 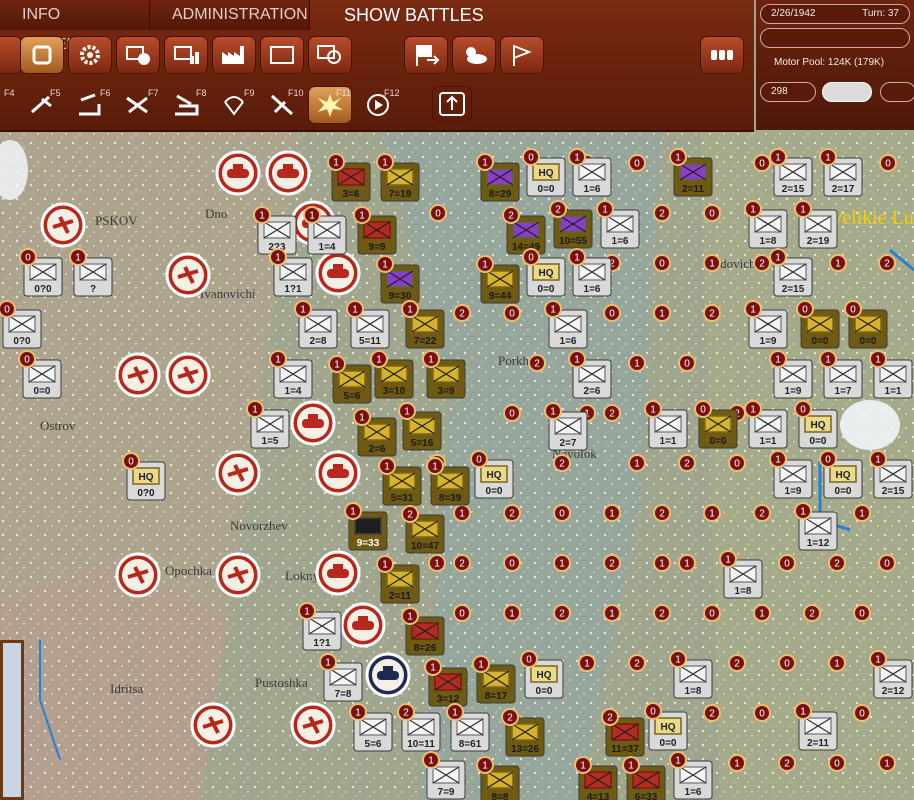 I want to click on flag-button, so click(x=522, y=55).